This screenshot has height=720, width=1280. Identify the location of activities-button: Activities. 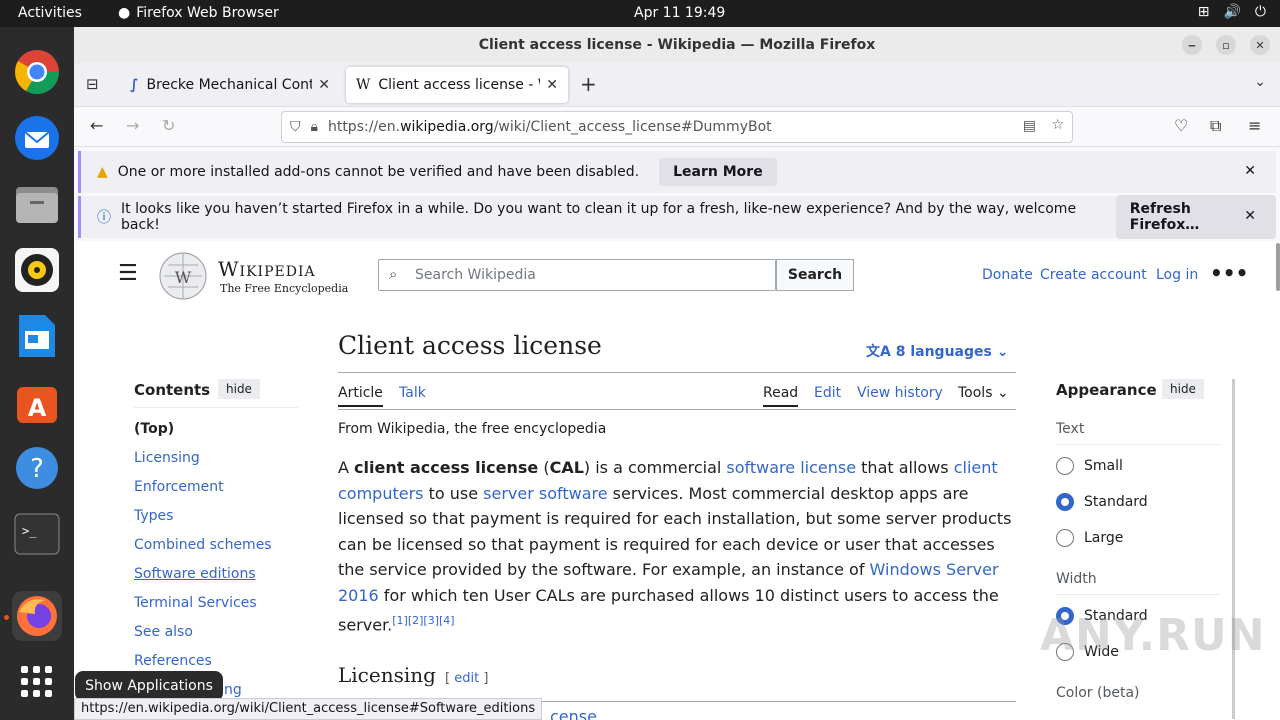
(50, 13).